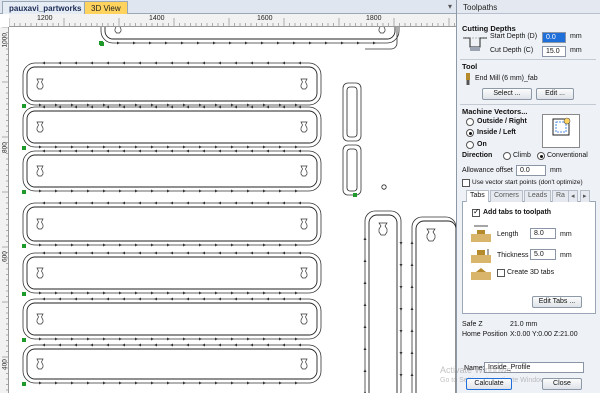 This screenshot has height=393, width=600. What do you see at coordinates (501, 273) in the screenshot?
I see `create-3d-tabs-checkbox` at bounding box center [501, 273].